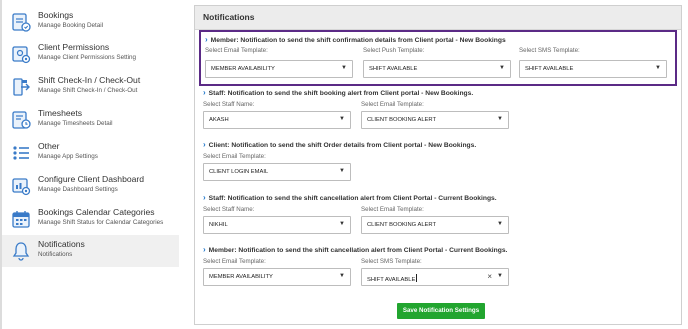 Image resolution: width=688 pixels, height=329 pixels. Describe the element at coordinates (21, 54) in the screenshot. I see `permissions-icon` at that location.